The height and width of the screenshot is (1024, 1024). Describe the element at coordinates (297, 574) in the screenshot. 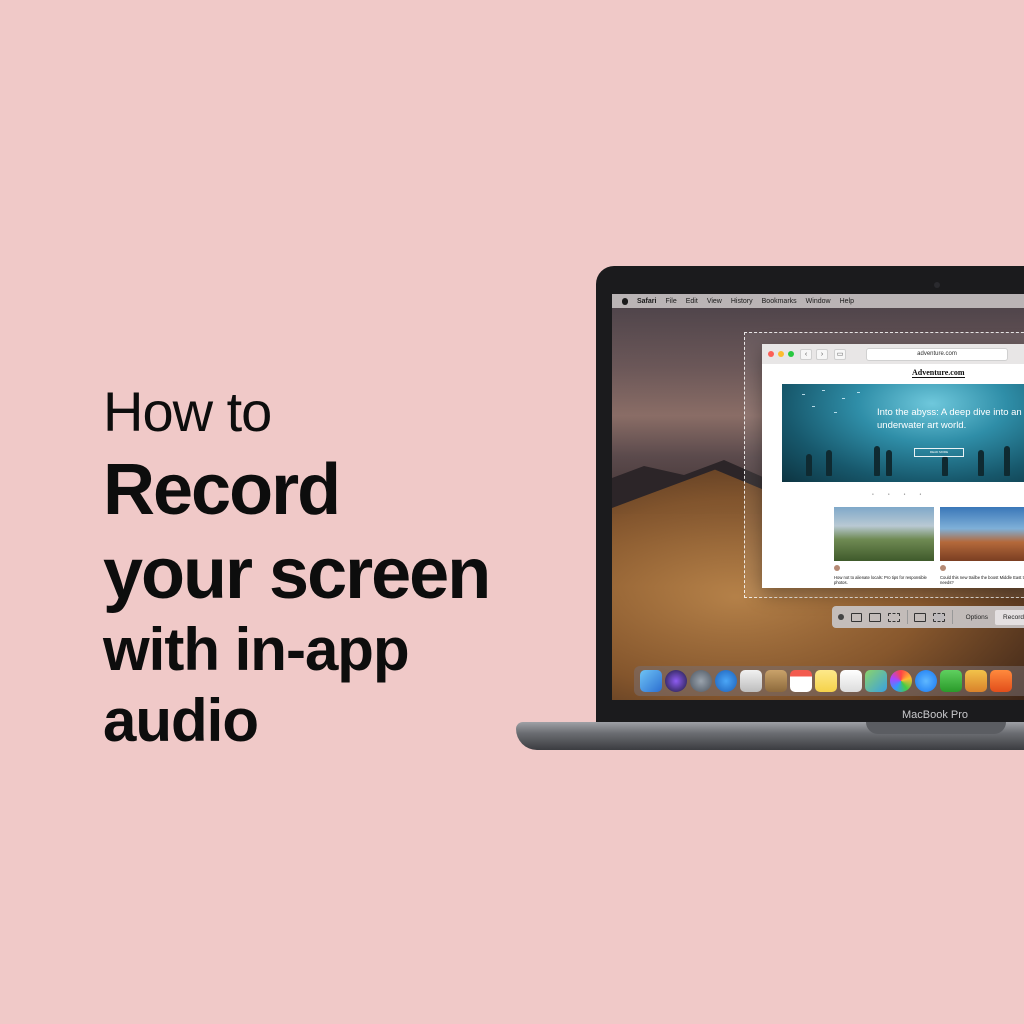

I see `headline-line-3: your screen` at that location.